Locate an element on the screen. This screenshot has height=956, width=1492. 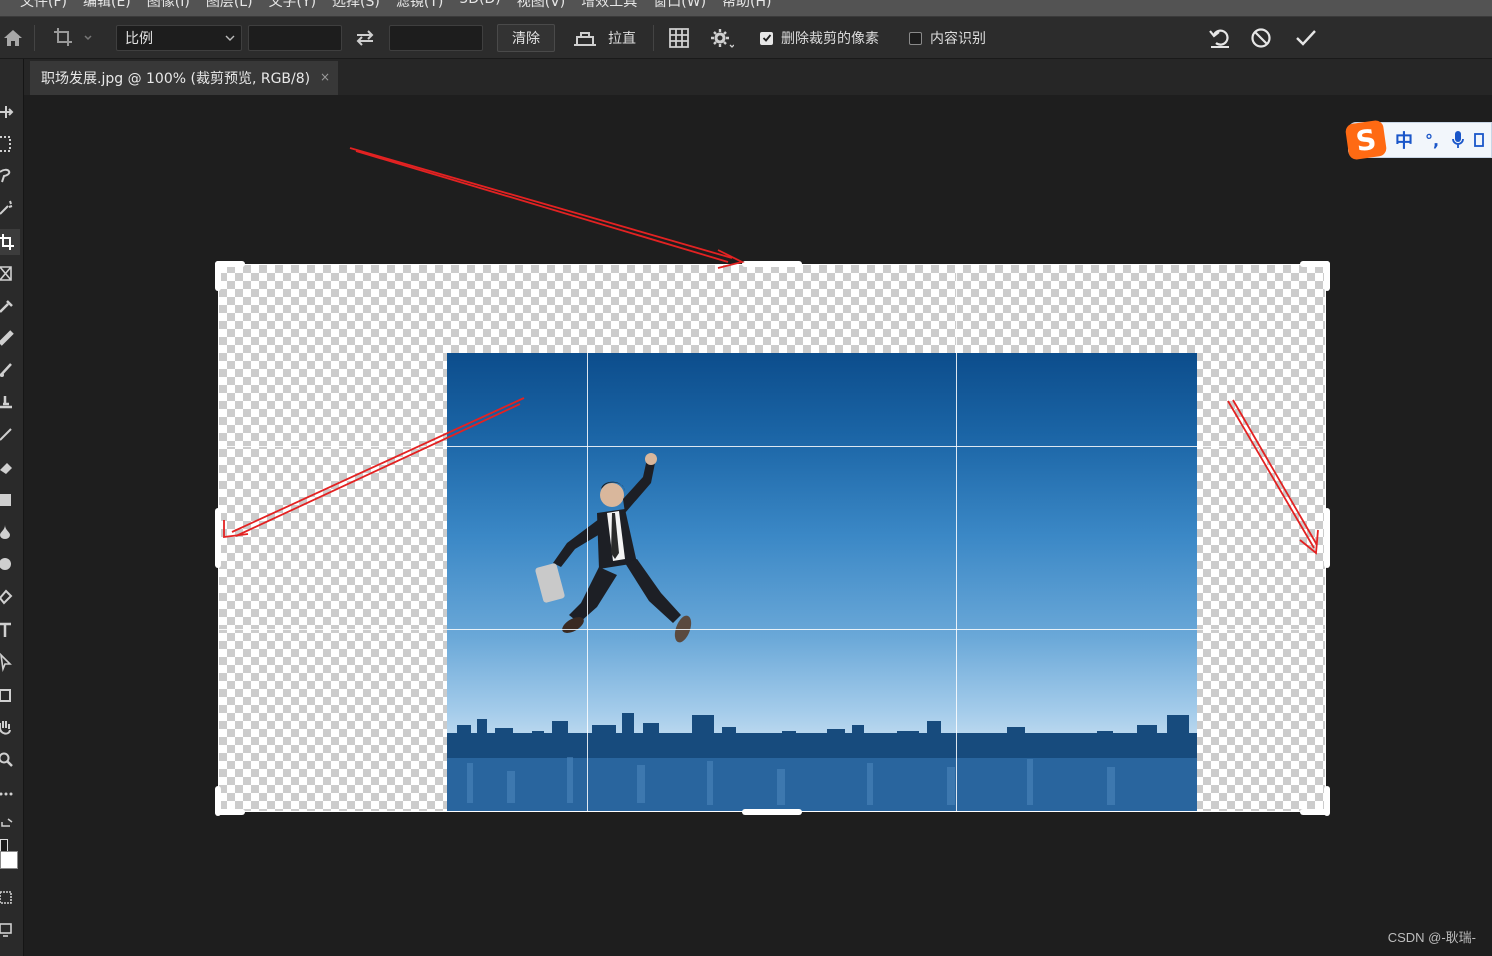
eyedropper-tool is located at coordinates (10, 306).